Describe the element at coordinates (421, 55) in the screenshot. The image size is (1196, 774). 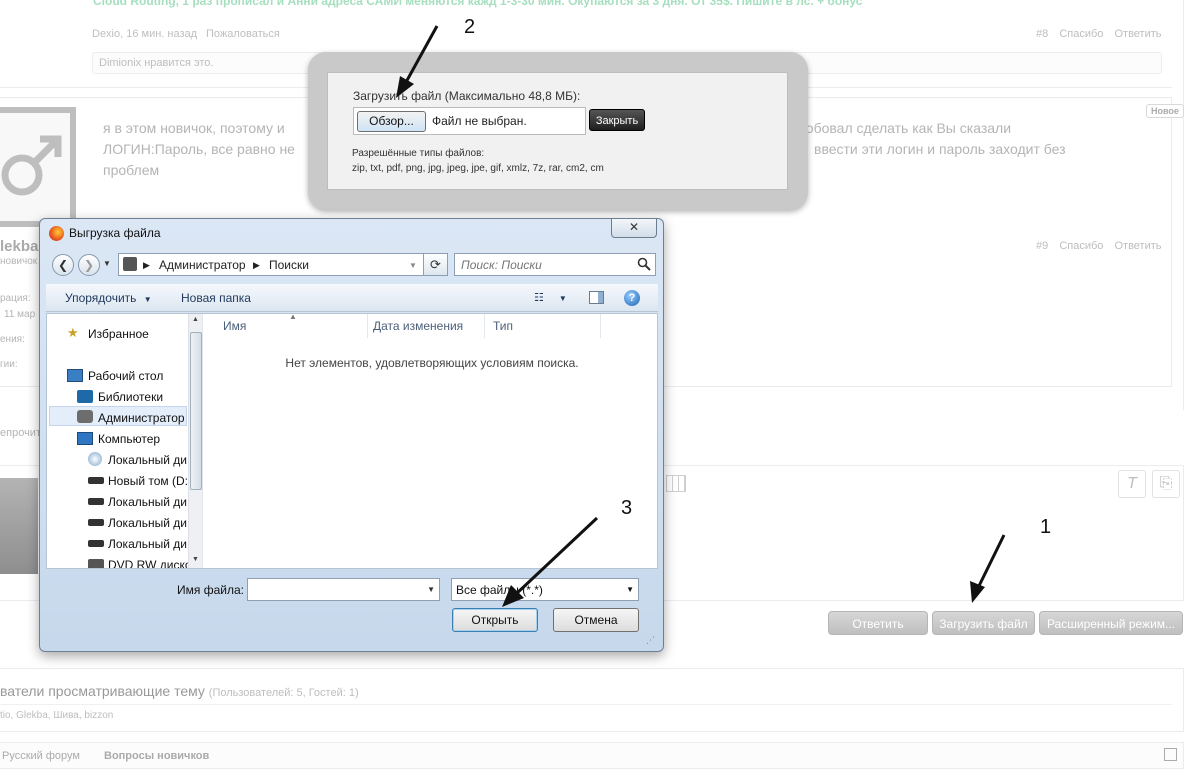
I see `arrow-2-shaft` at that location.